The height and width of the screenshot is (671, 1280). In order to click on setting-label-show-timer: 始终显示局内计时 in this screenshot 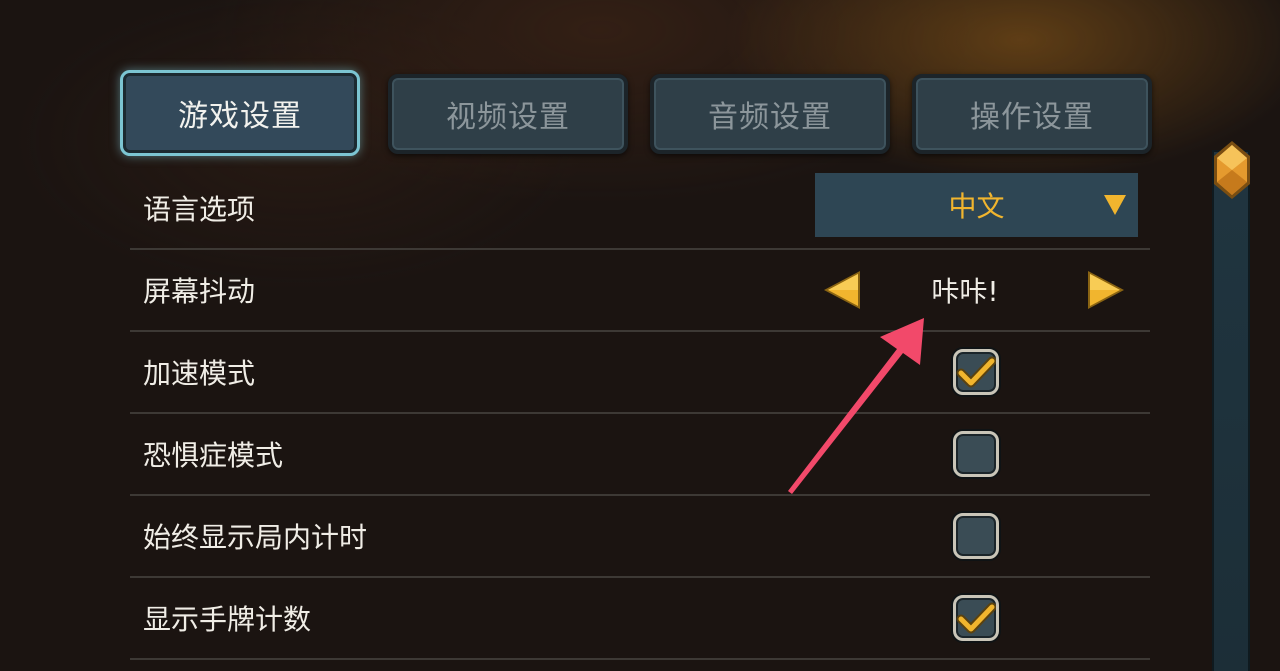, I will do `click(255, 537)`.